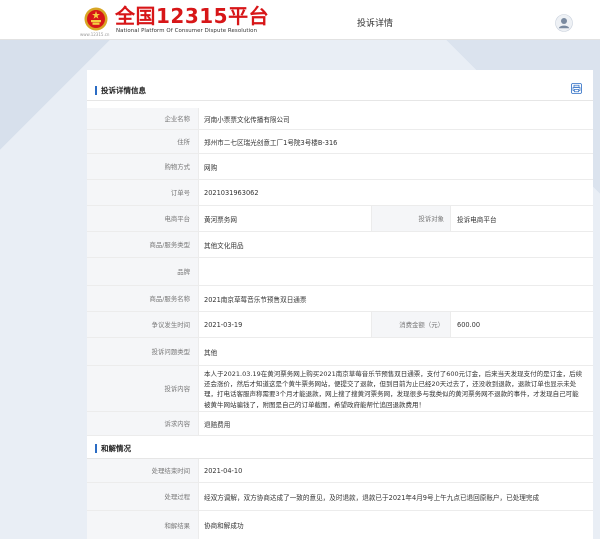  I want to click on row-dispute-date: 争议发生时间 2021-03-19 消费金额（元） 600.00, so click(340, 325).